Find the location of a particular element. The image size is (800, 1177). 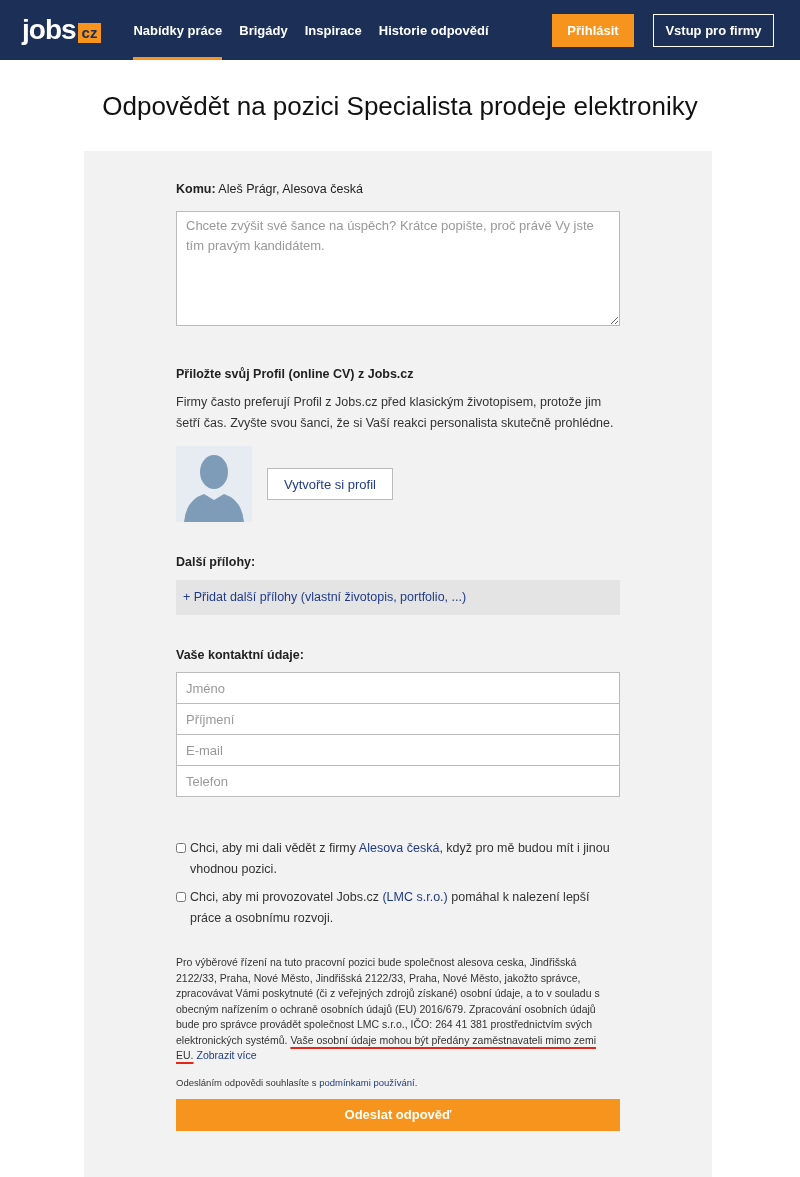

nav-tab: Brigády is located at coordinates (263, 30).